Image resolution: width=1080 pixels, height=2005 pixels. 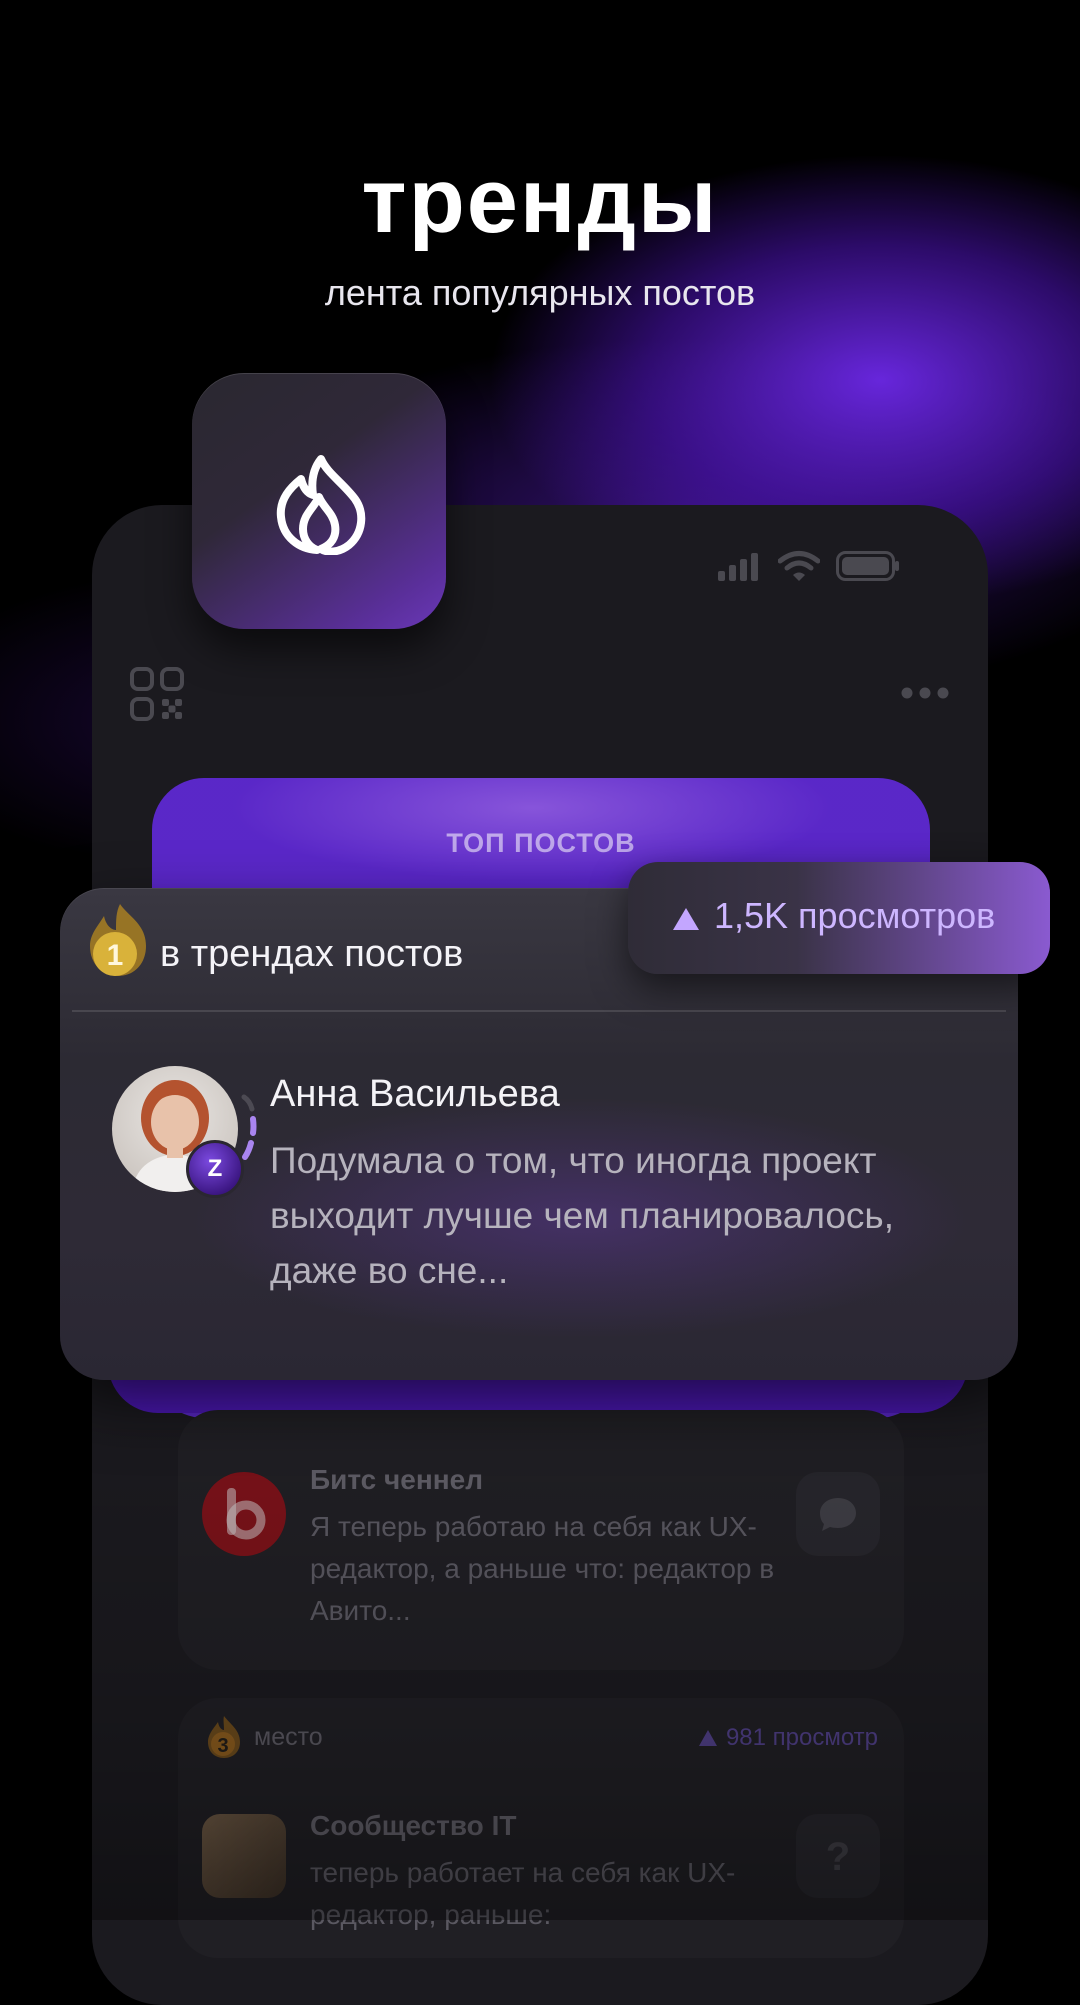 What do you see at coordinates (541, 843) in the screenshot?
I see `top-posts-label: ТОП ПОСТОВ` at bounding box center [541, 843].